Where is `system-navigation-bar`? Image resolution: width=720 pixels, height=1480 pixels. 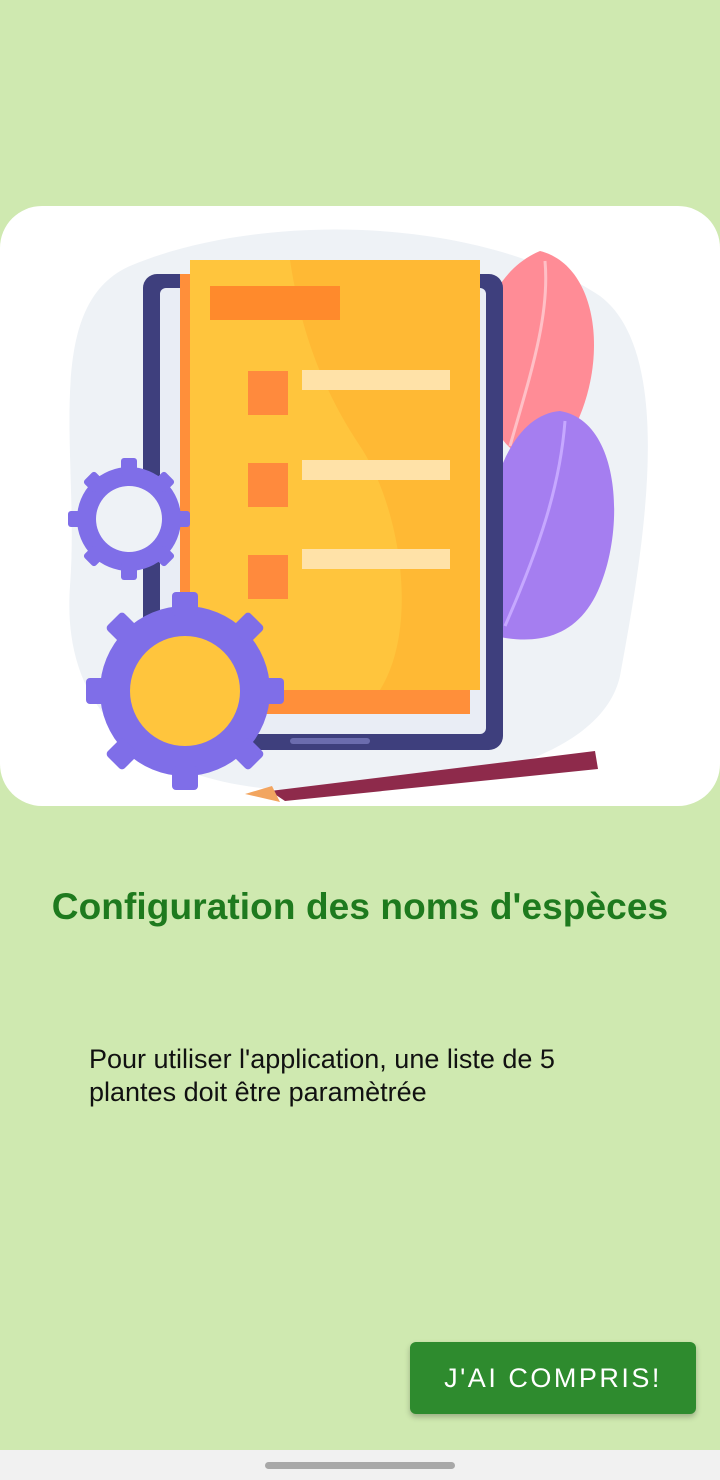 system-navigation-bar is located at coordinates (360, 1465).